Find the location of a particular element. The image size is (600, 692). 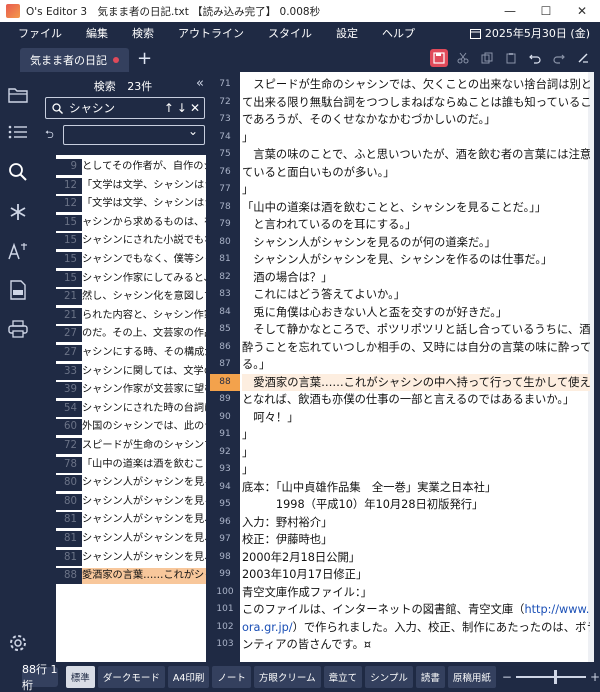

text-line: 愛酒家の言葉……これがシャシンの中へ持って行って生かして使える is located at coordinates (416, 382).